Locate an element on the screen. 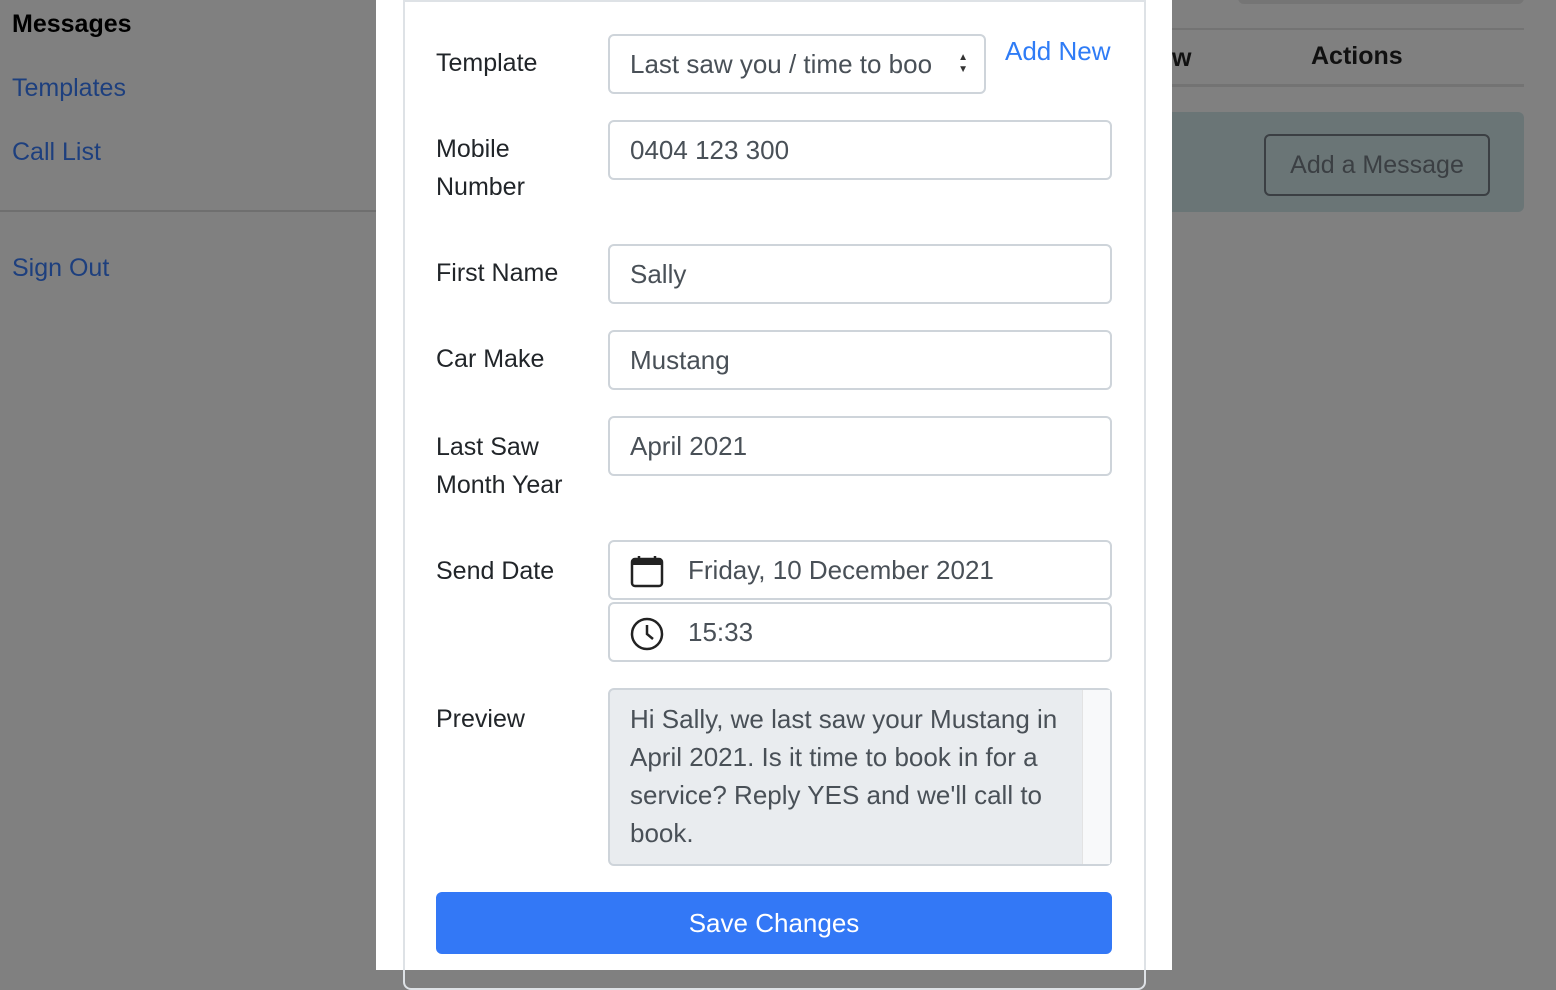 The height and width of the screenshot is (990, 1556). sidebar-item-templates: Templates is located at coordinates (69, 88).